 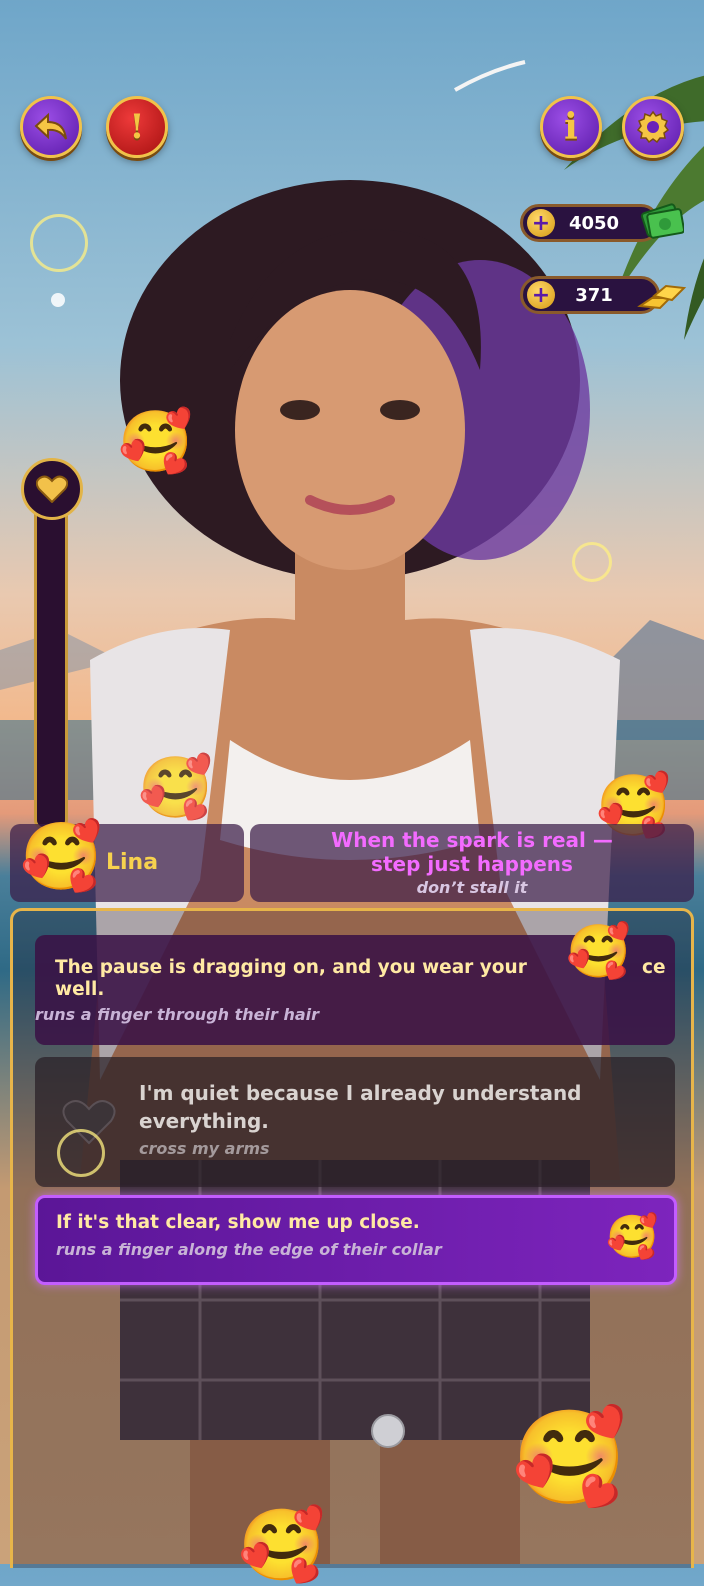 I want to click on cash-counter: + 4050, so click(x=590, y=223).